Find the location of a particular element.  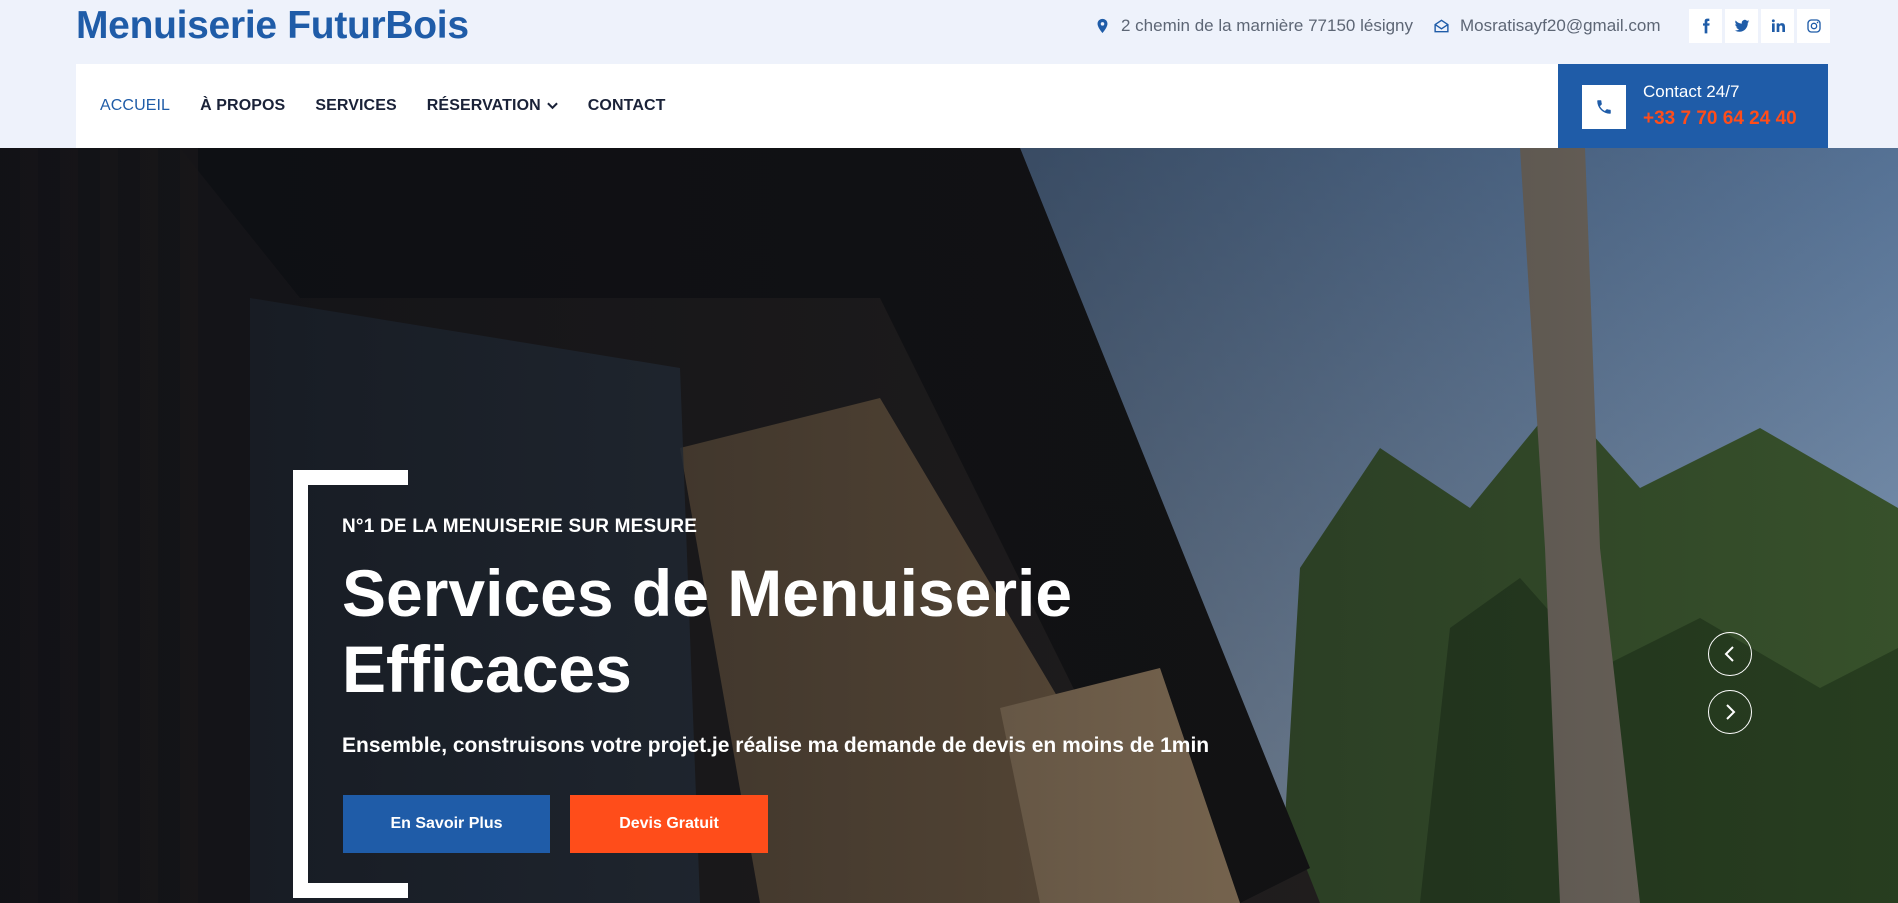

linkedin-icon is located at coordinates (1777, 26).